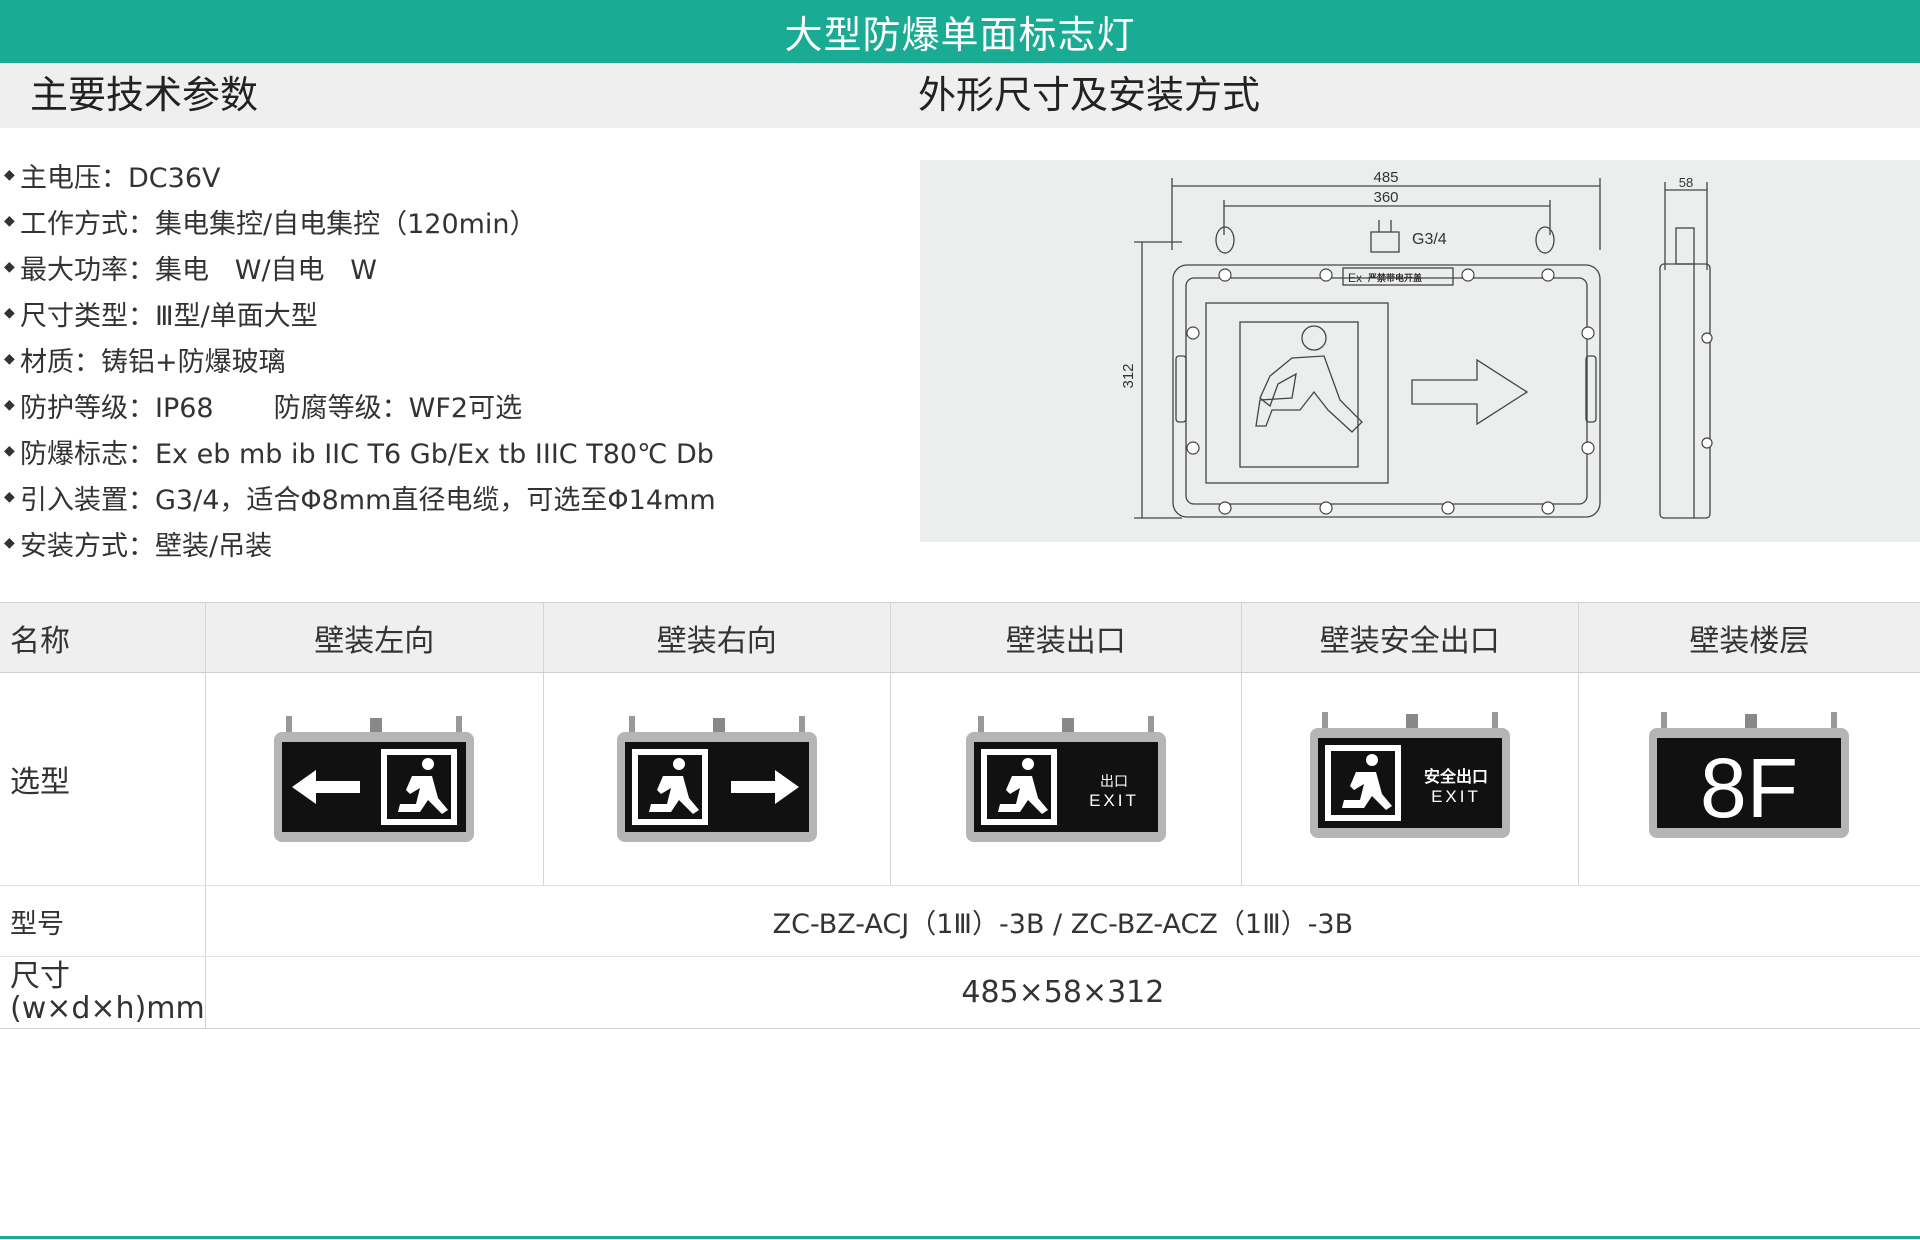 The image size is (1920, 1240). Describe the element at coordinates (1114, 781) in the screenshot. I see `exit-cn-text: 出口` at that location.